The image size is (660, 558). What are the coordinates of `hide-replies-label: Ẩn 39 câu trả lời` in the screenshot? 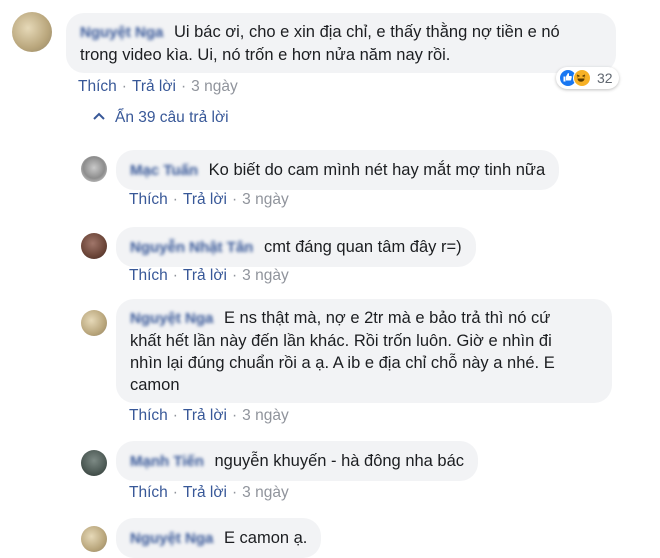 It's located at (172, 117).